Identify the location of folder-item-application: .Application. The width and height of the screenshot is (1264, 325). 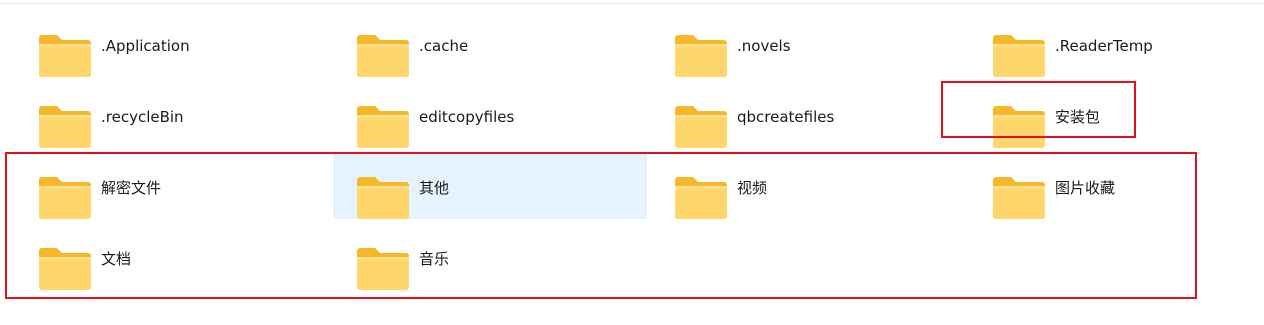
(172, 48).